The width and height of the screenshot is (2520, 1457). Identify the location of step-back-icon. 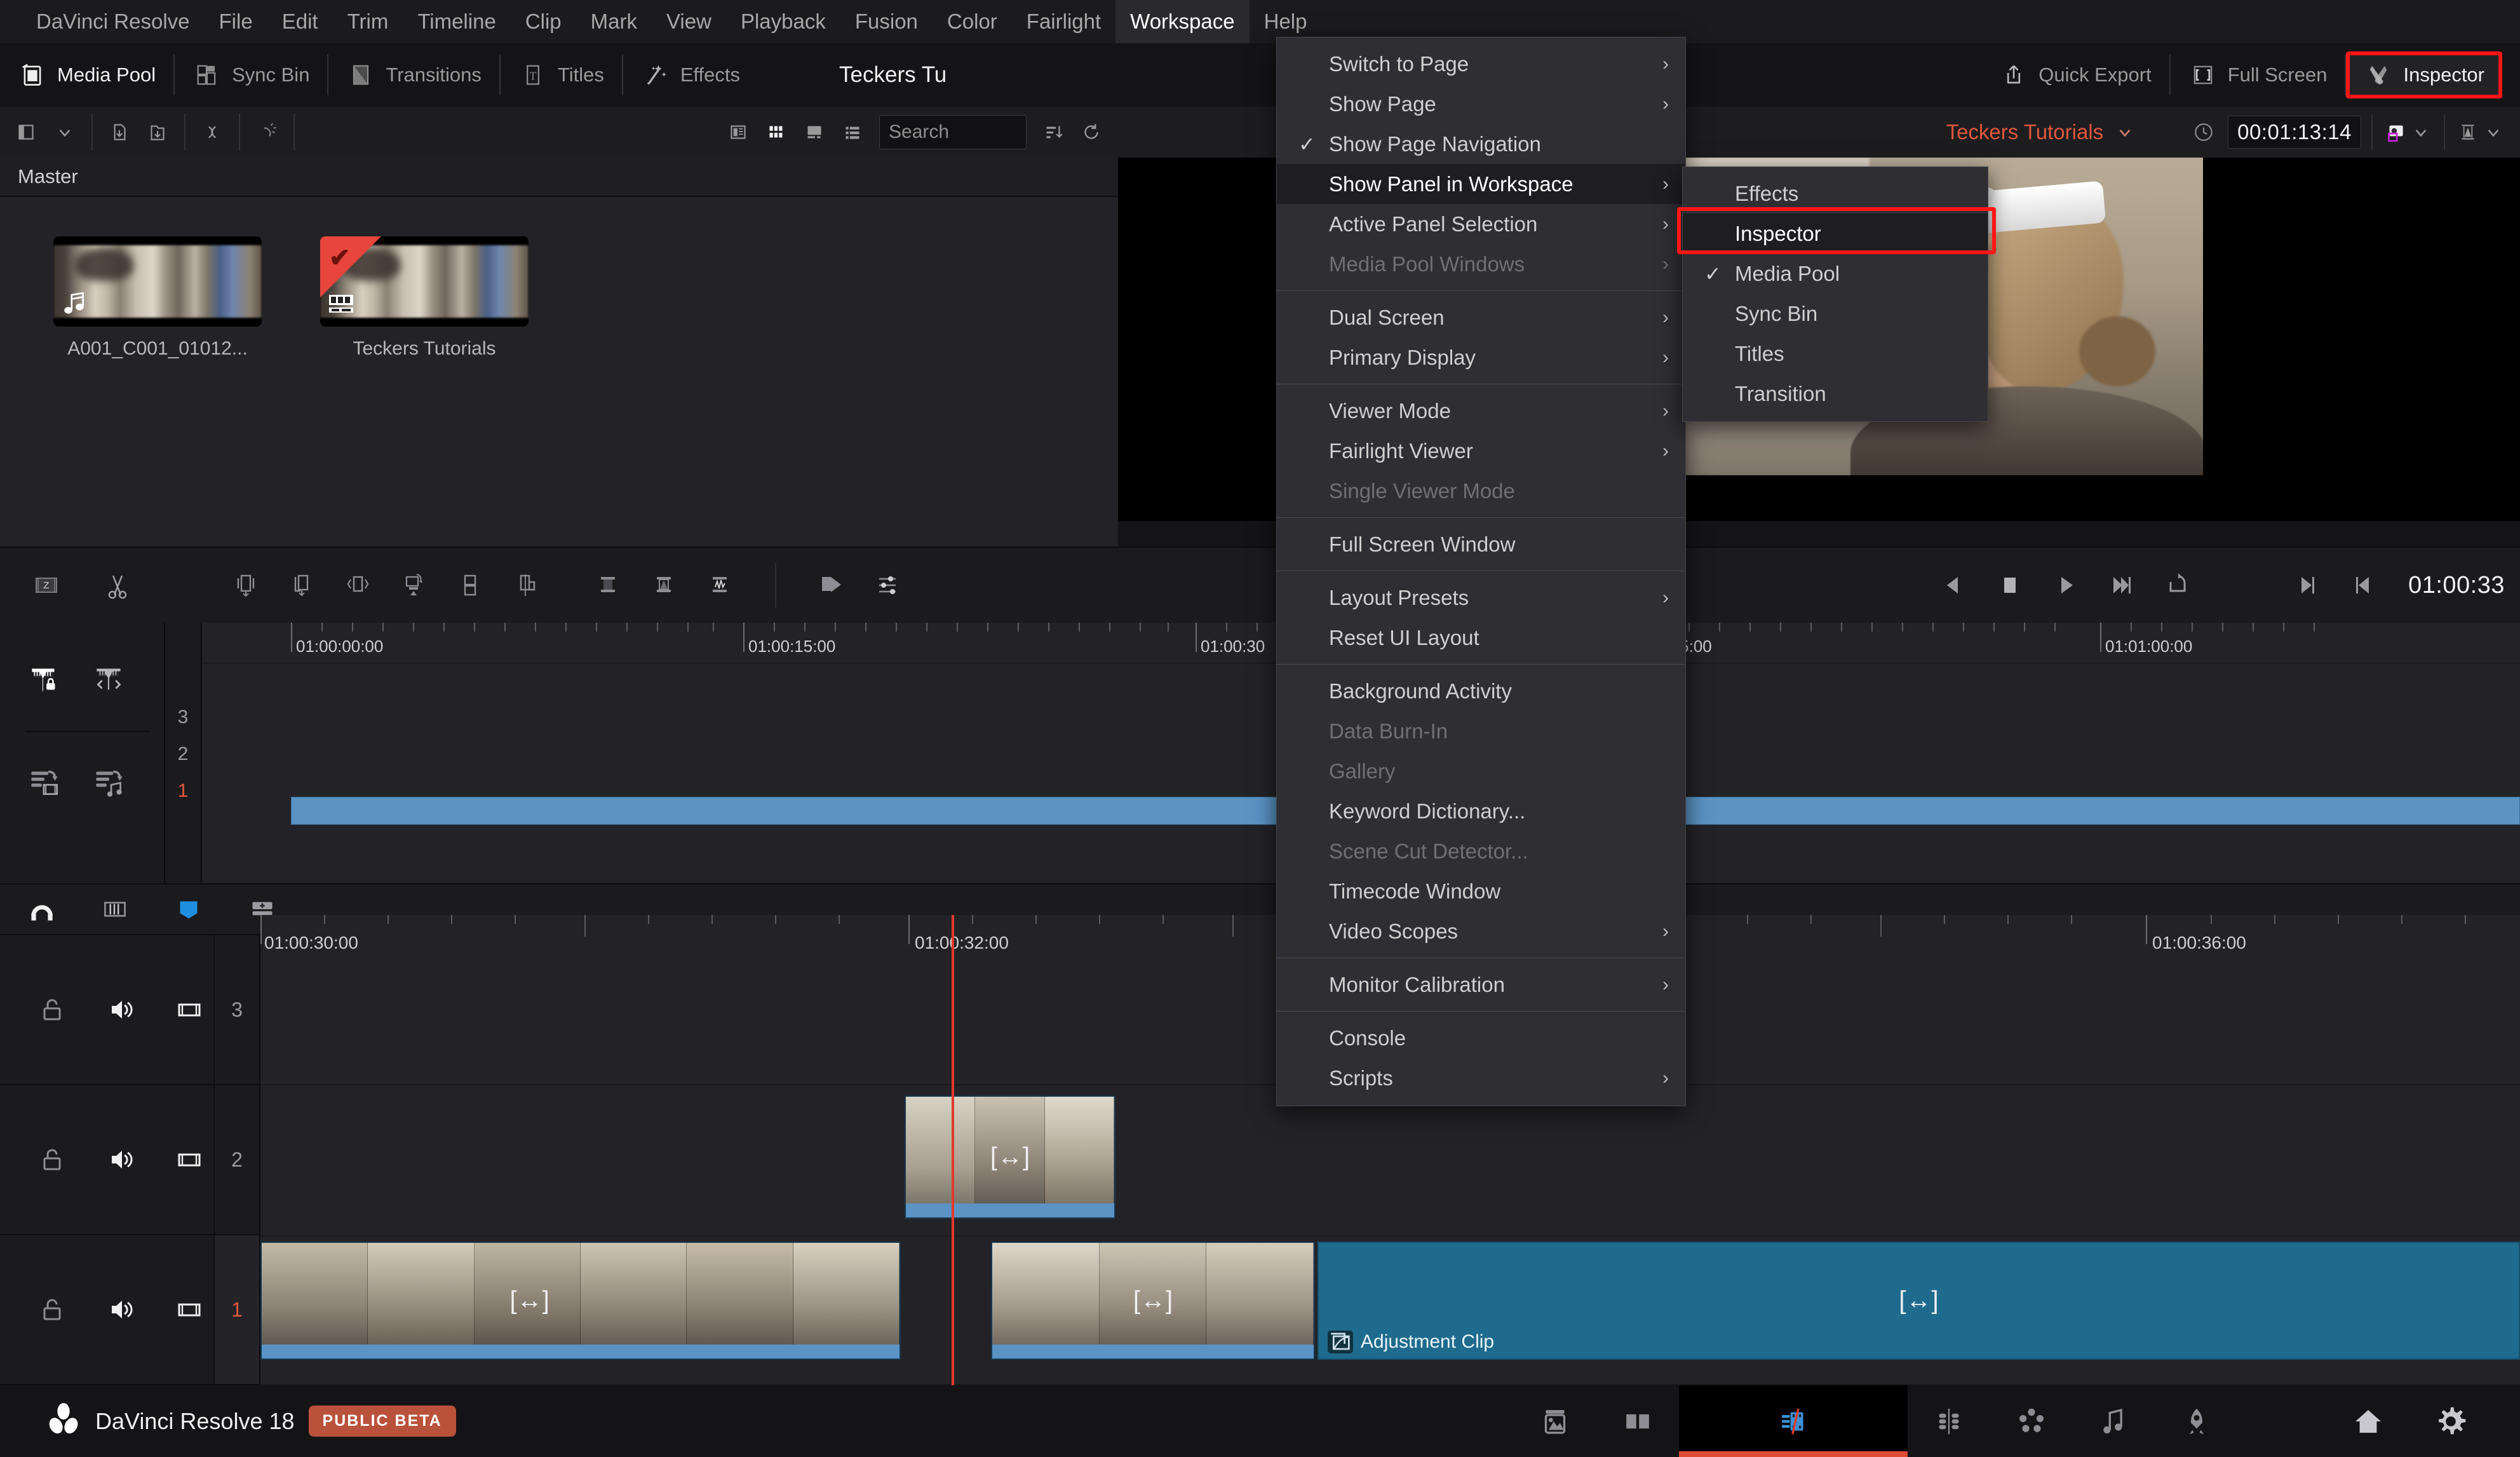
(1954, 585).